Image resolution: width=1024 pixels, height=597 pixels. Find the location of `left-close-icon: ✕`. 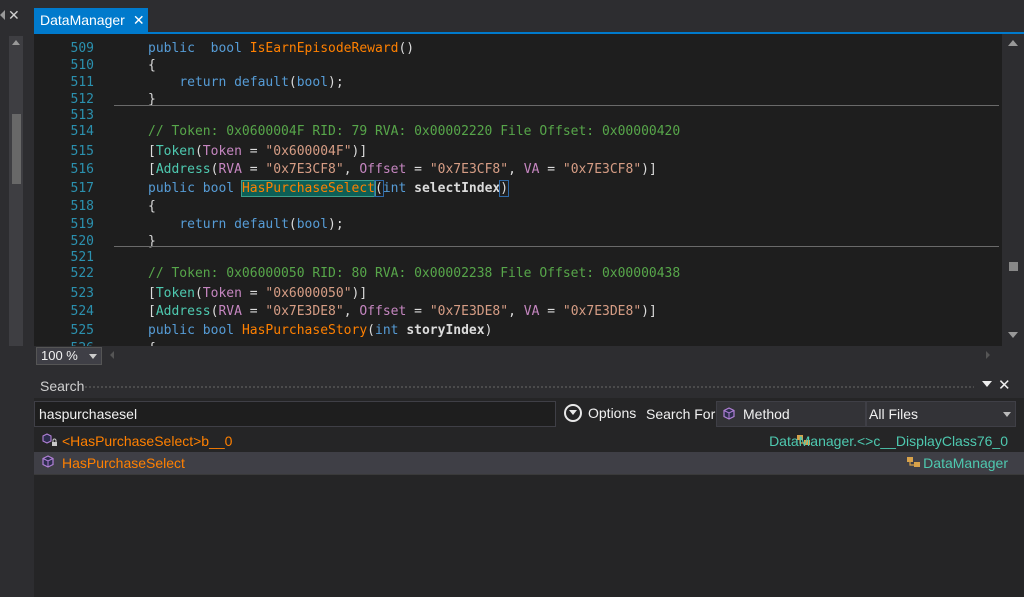

left-close-icon: ✕ is located at coordinates (14, 15).